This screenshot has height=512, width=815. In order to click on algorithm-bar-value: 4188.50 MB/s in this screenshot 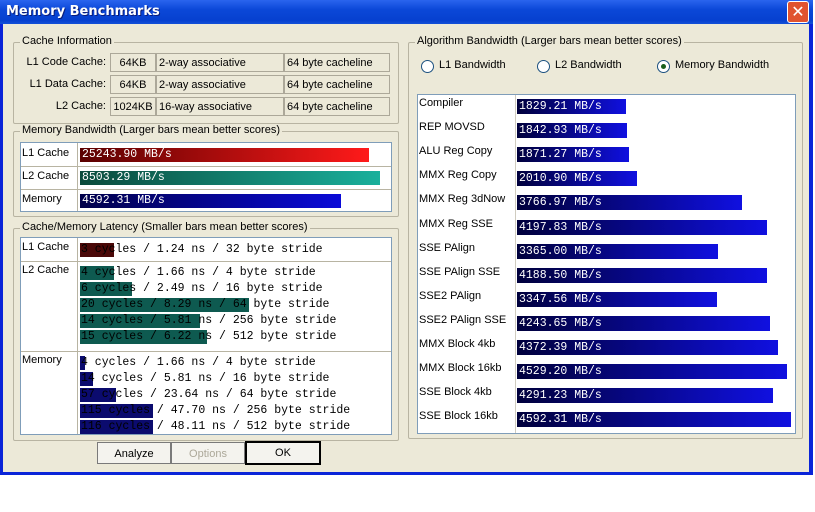, I will do `click(560, 275)`.